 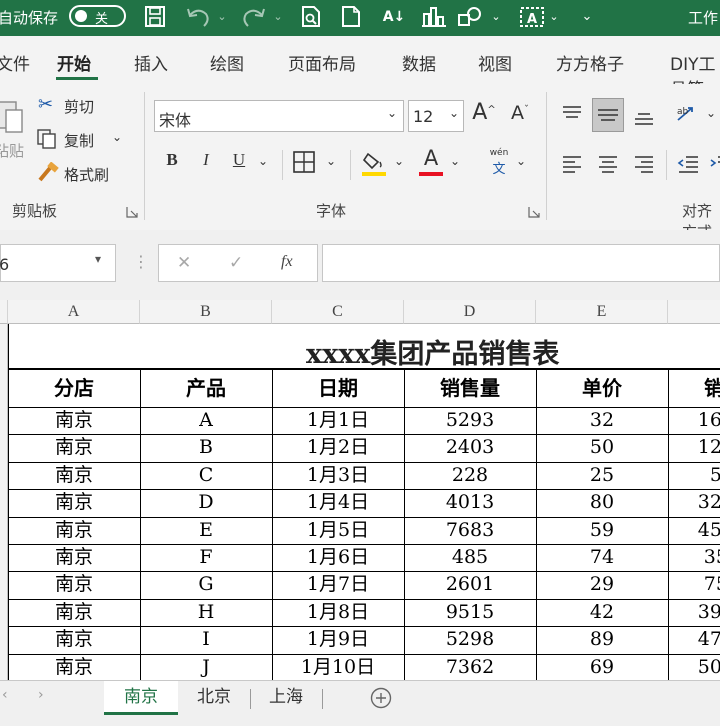 What do you see at coordinates (554, 17) in the screenshot?
I see `text-box-dropdown-icon: ⌄` at bounding box center [554, 17].